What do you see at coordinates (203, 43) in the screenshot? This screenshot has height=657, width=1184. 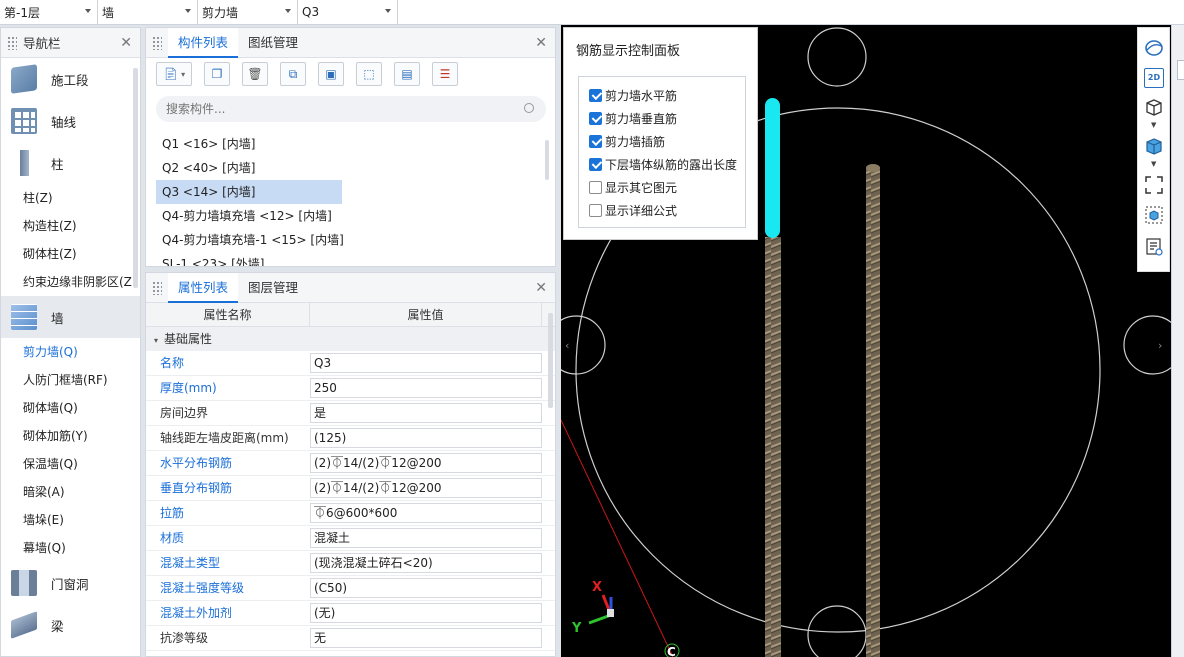 I see `tab-component-list: 构件列表` at bounding box center [203, 43].